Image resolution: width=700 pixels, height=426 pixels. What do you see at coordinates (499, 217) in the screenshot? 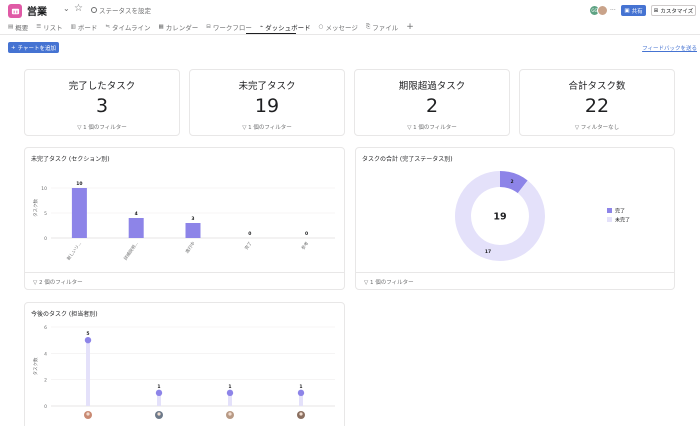
I see `donut-center-value: 19` at bounding box center [499, 217].